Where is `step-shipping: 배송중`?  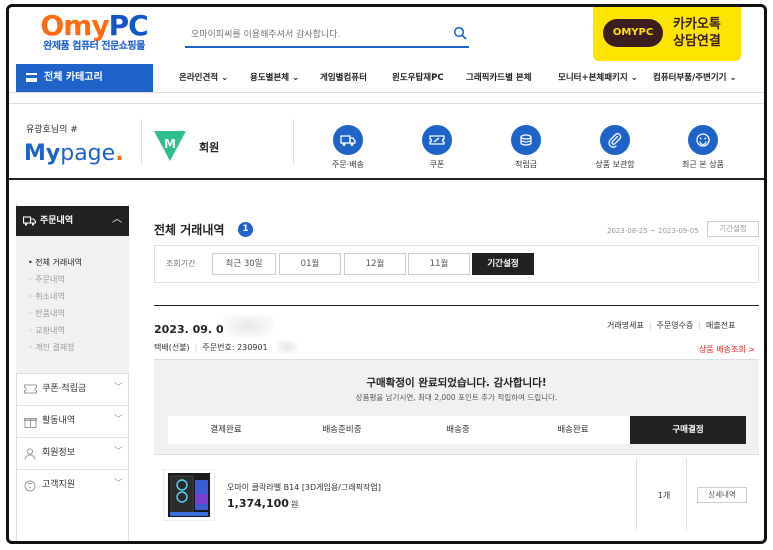 step-shipping: 배송중 is located at coordinates (458, 430).